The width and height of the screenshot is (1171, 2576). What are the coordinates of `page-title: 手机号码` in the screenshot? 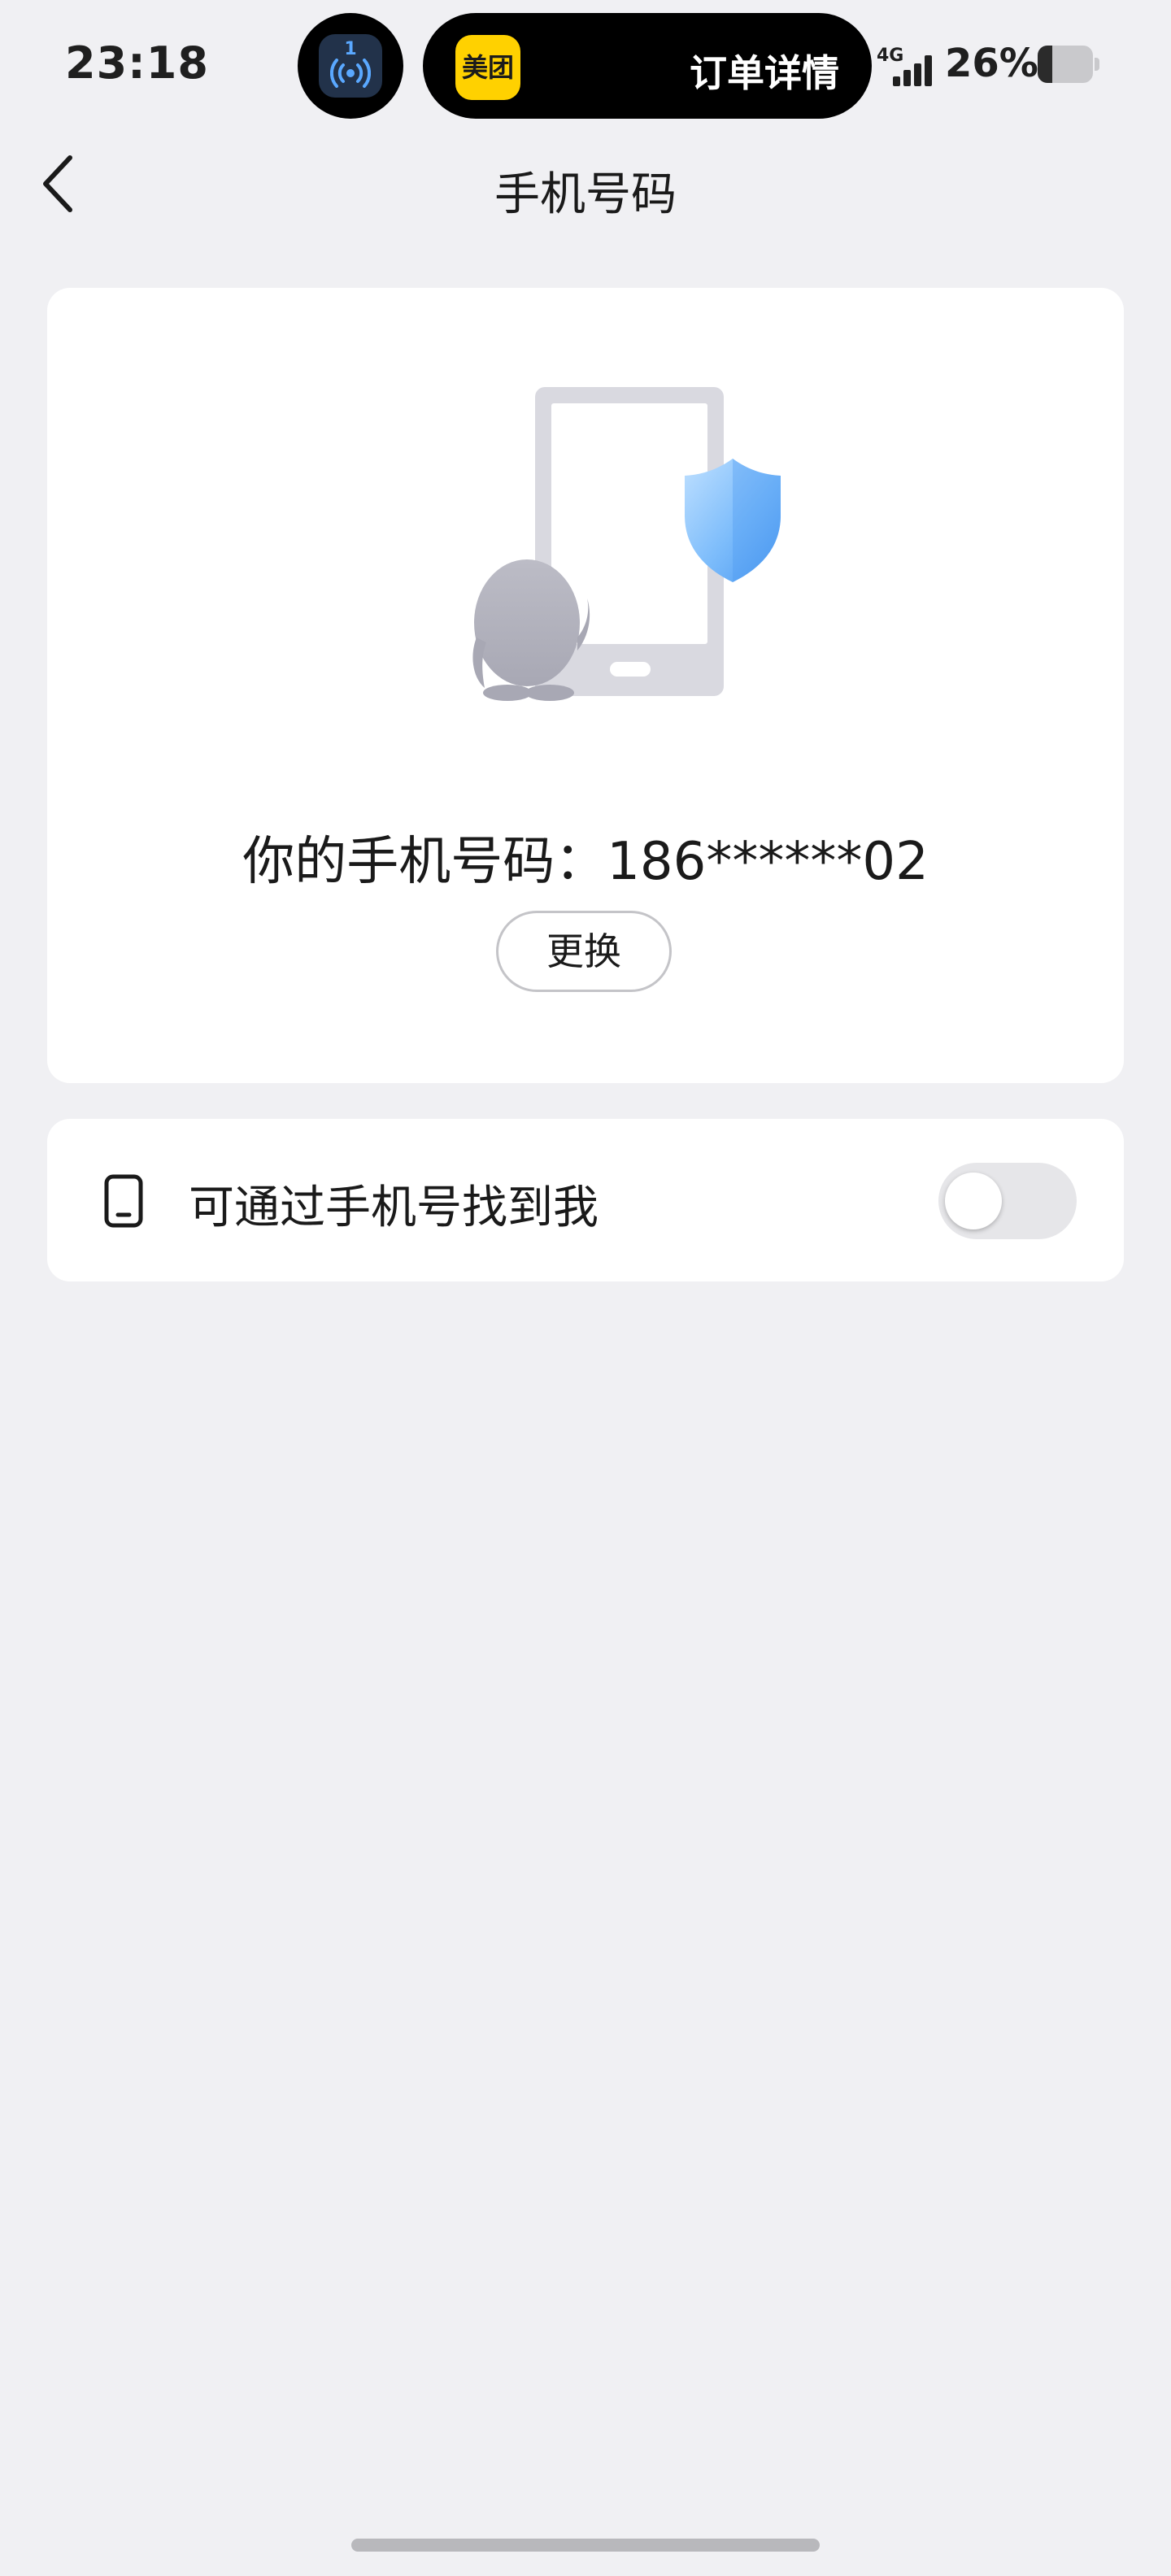 It's located at (585, 195).